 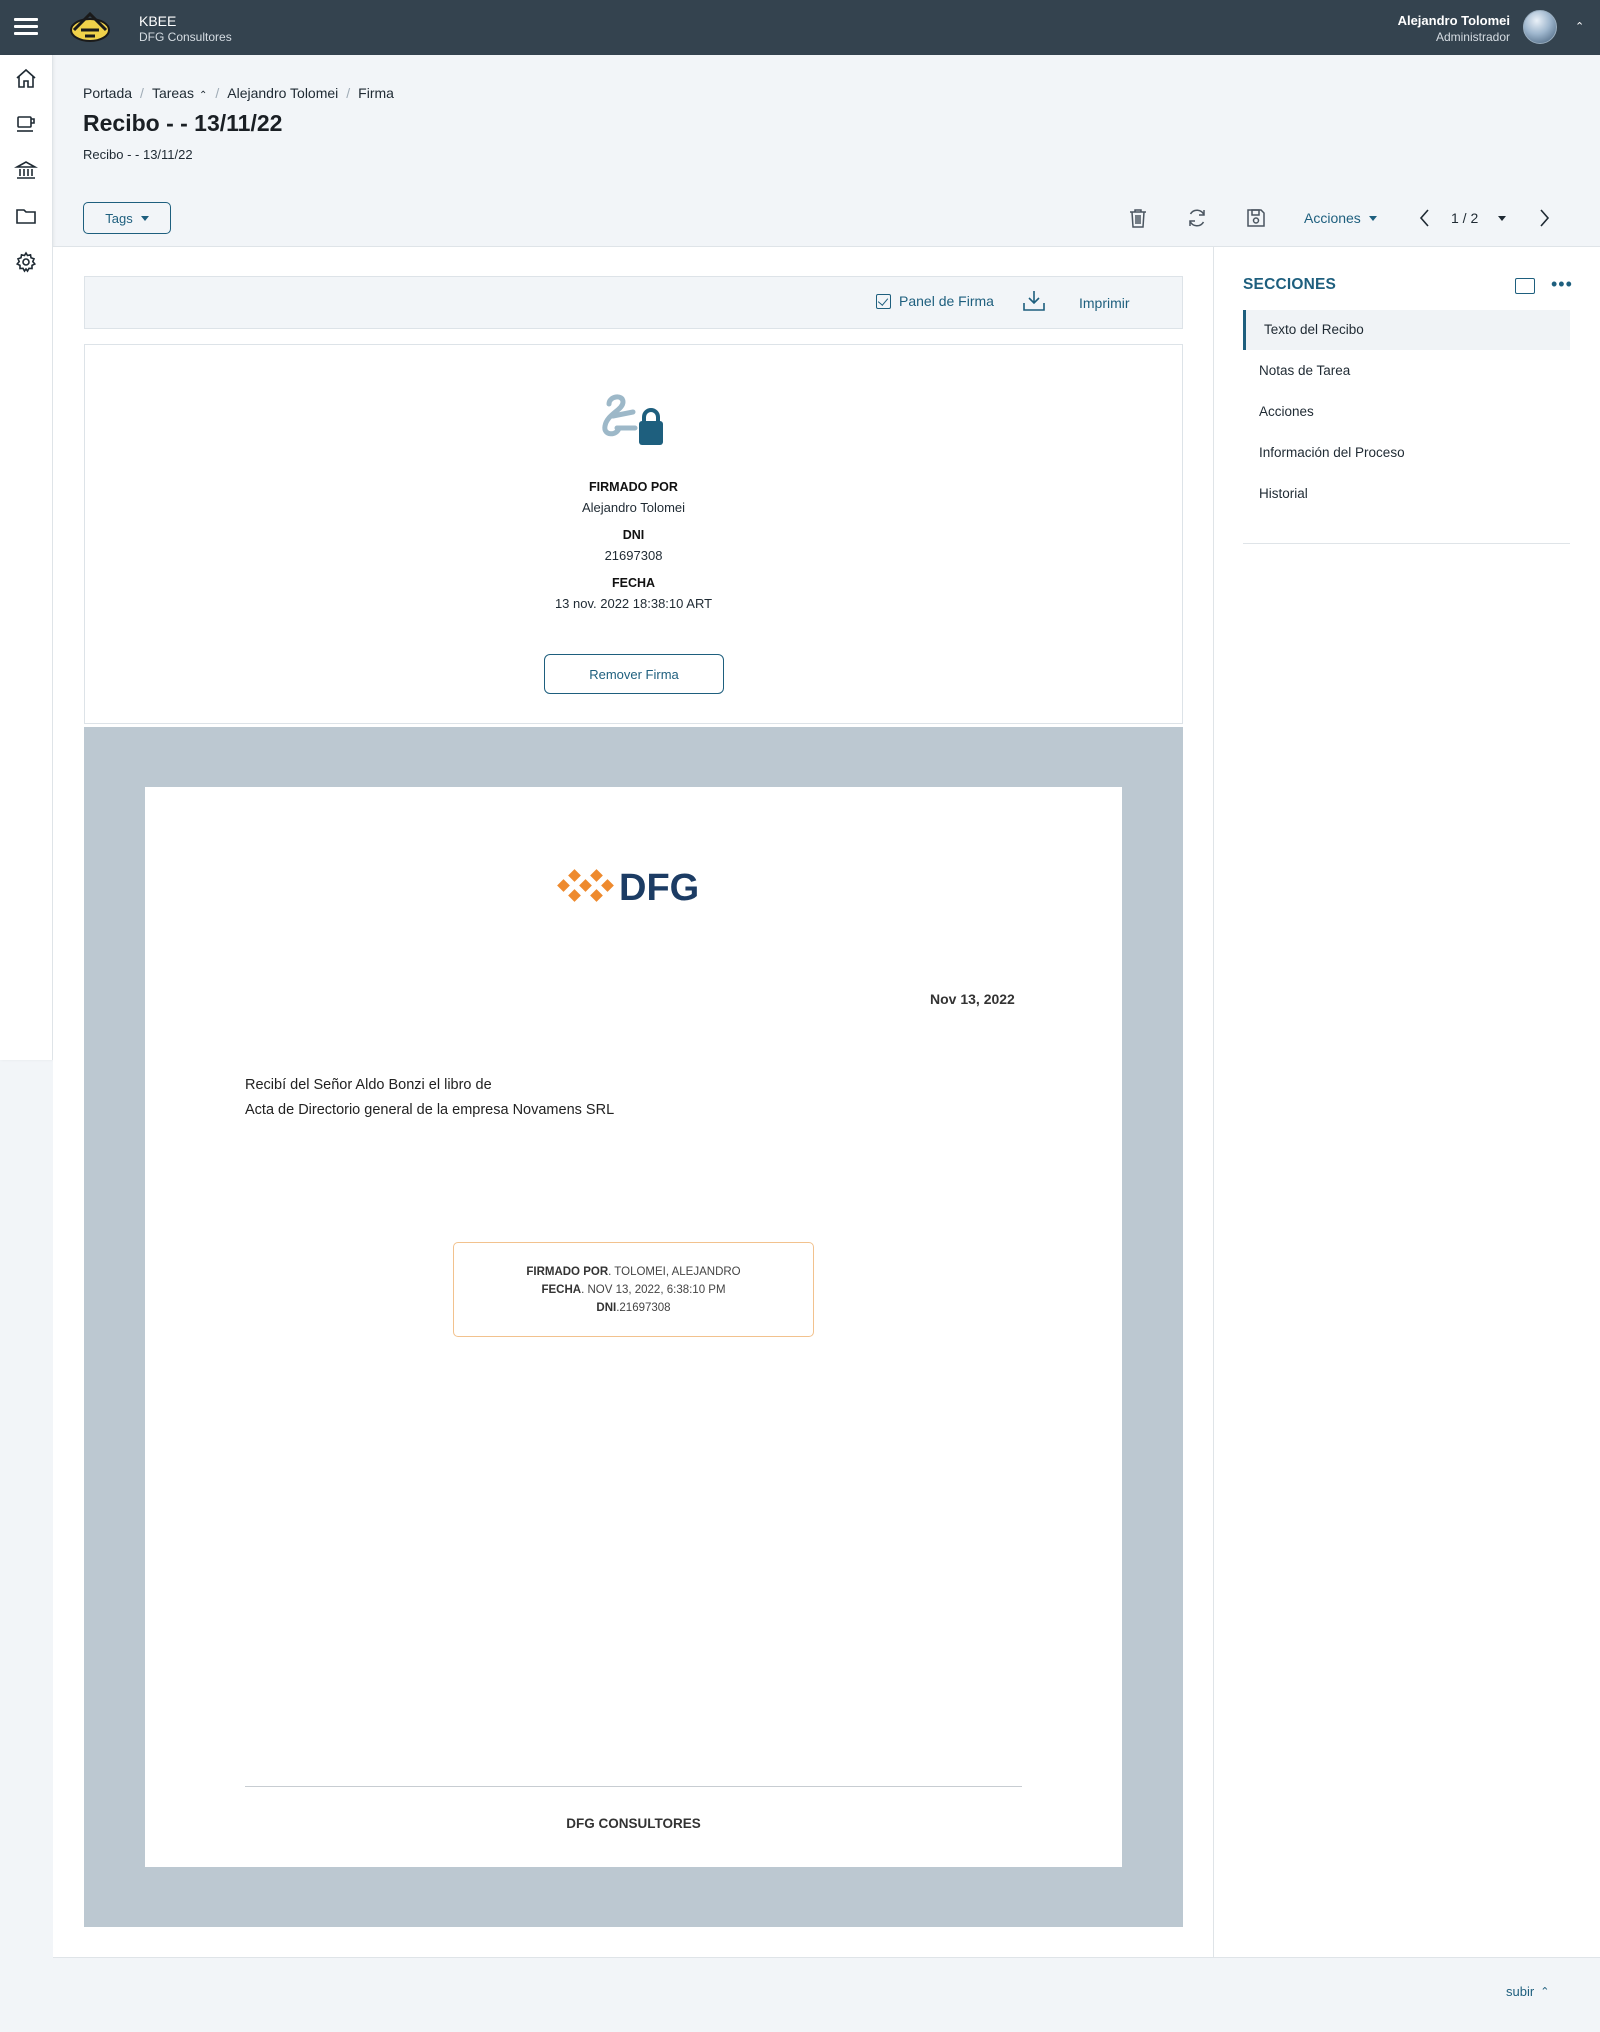 What do you see at coordinates (26, 27) in the screenshot?
I see `menu-icon` at bounding box center [26, 27].